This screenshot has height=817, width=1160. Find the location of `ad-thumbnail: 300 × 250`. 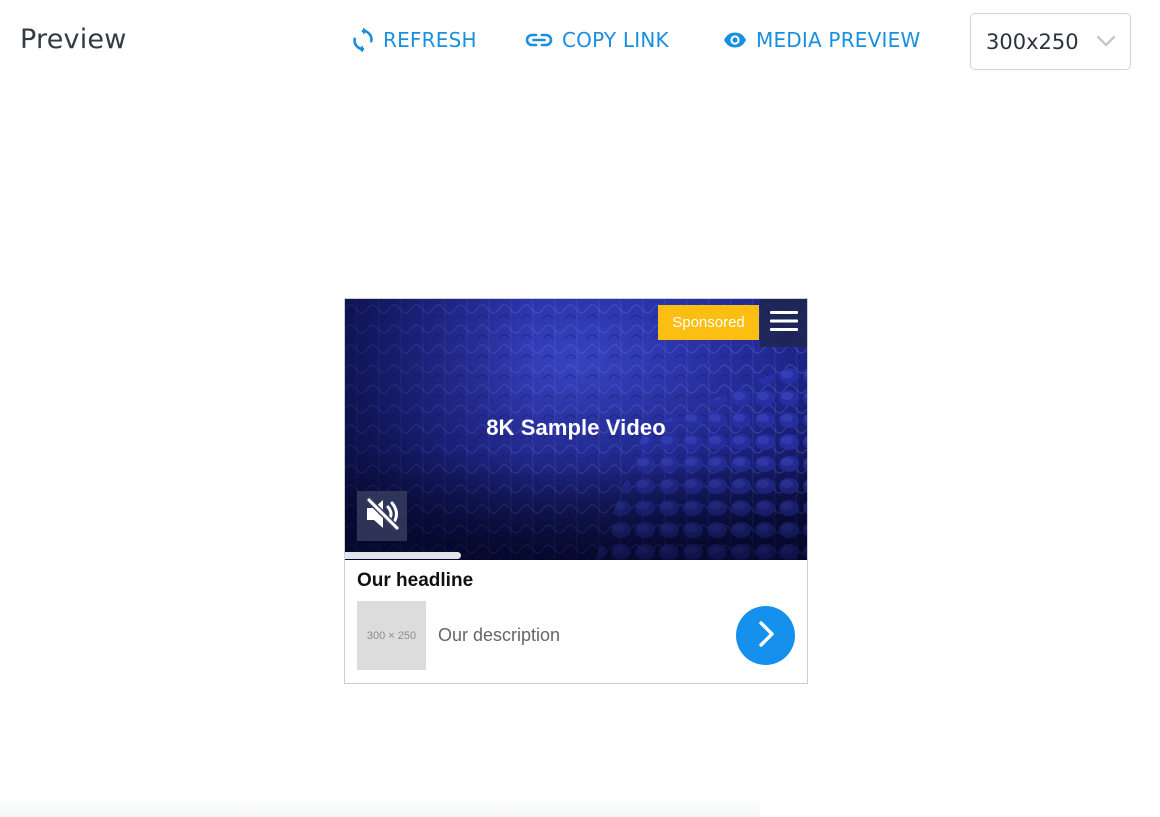

ad-thumbnail: 300 × 250 is located at coordinates (391, 635).